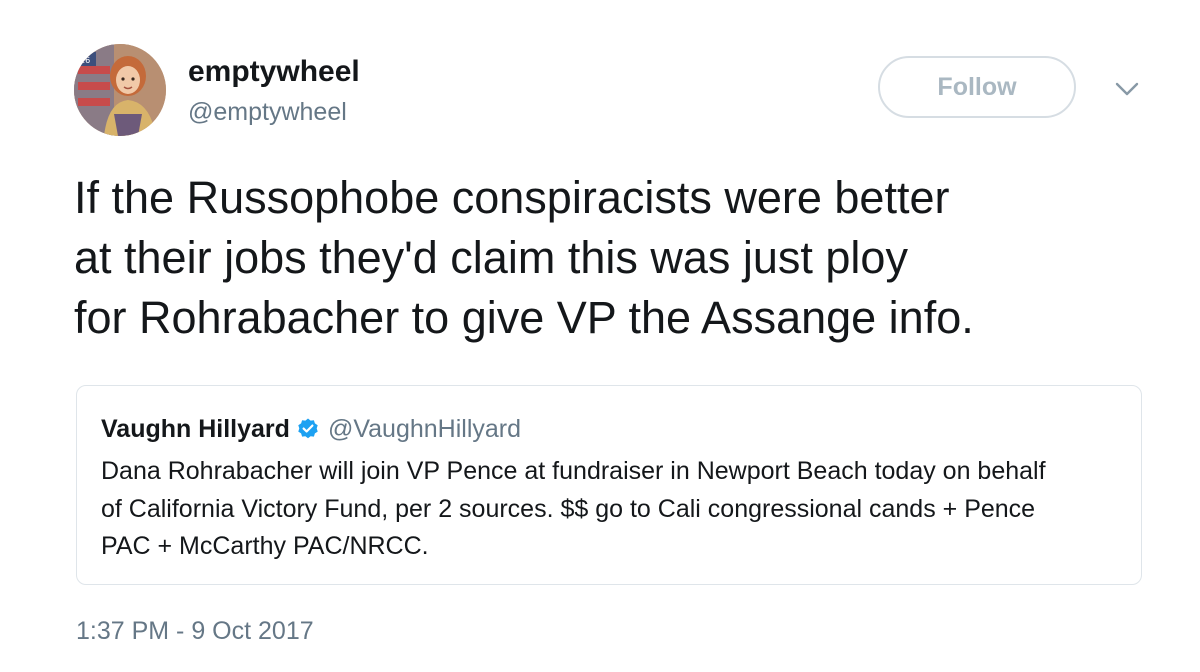  I want to click on chevron-down-icon, so click(1127, 89).